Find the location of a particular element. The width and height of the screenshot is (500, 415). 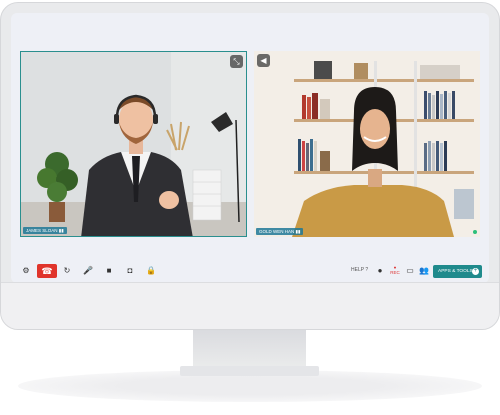

apps-tools-label: APPS & TOOLS is located at coordinates (455, 271).